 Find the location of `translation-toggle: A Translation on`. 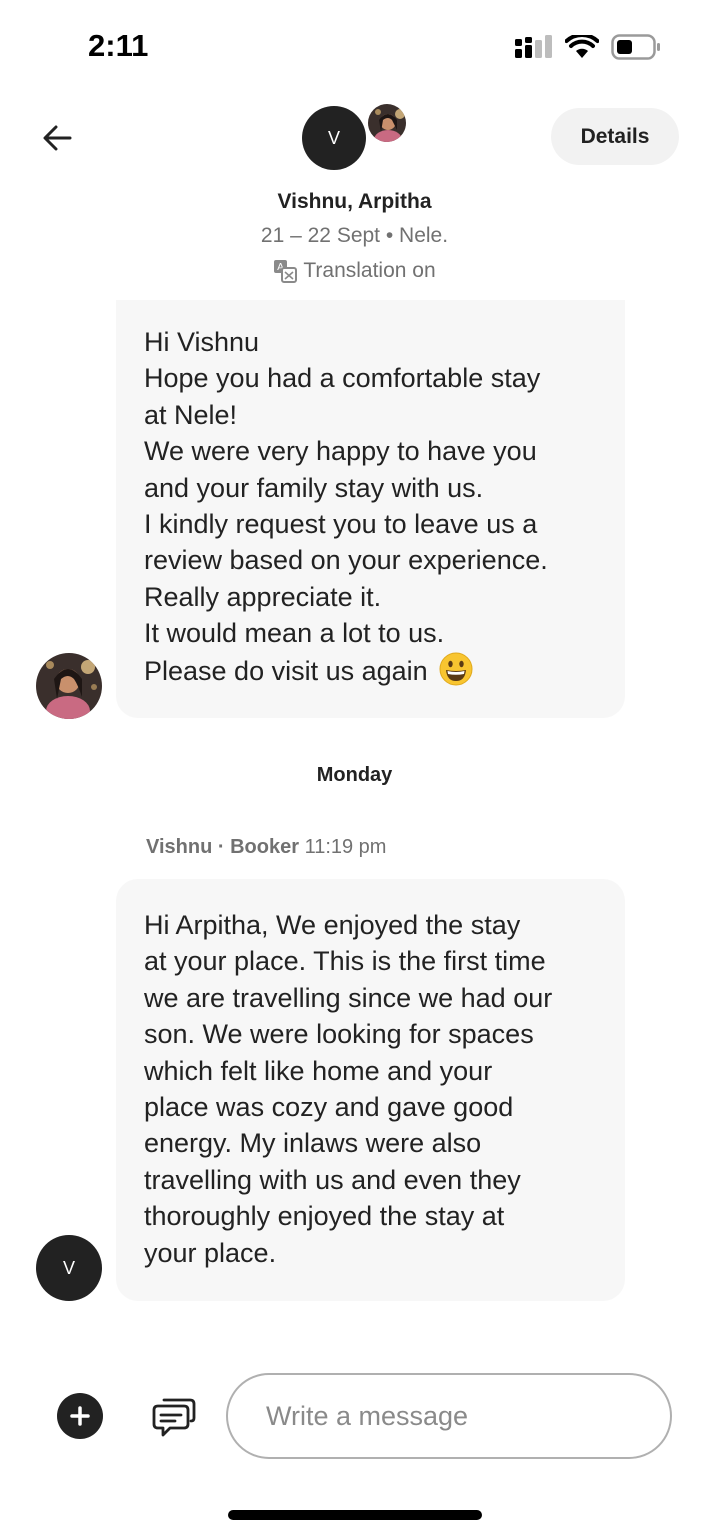

translation-toggle: A Translation on is located at coordinates (354, 271).